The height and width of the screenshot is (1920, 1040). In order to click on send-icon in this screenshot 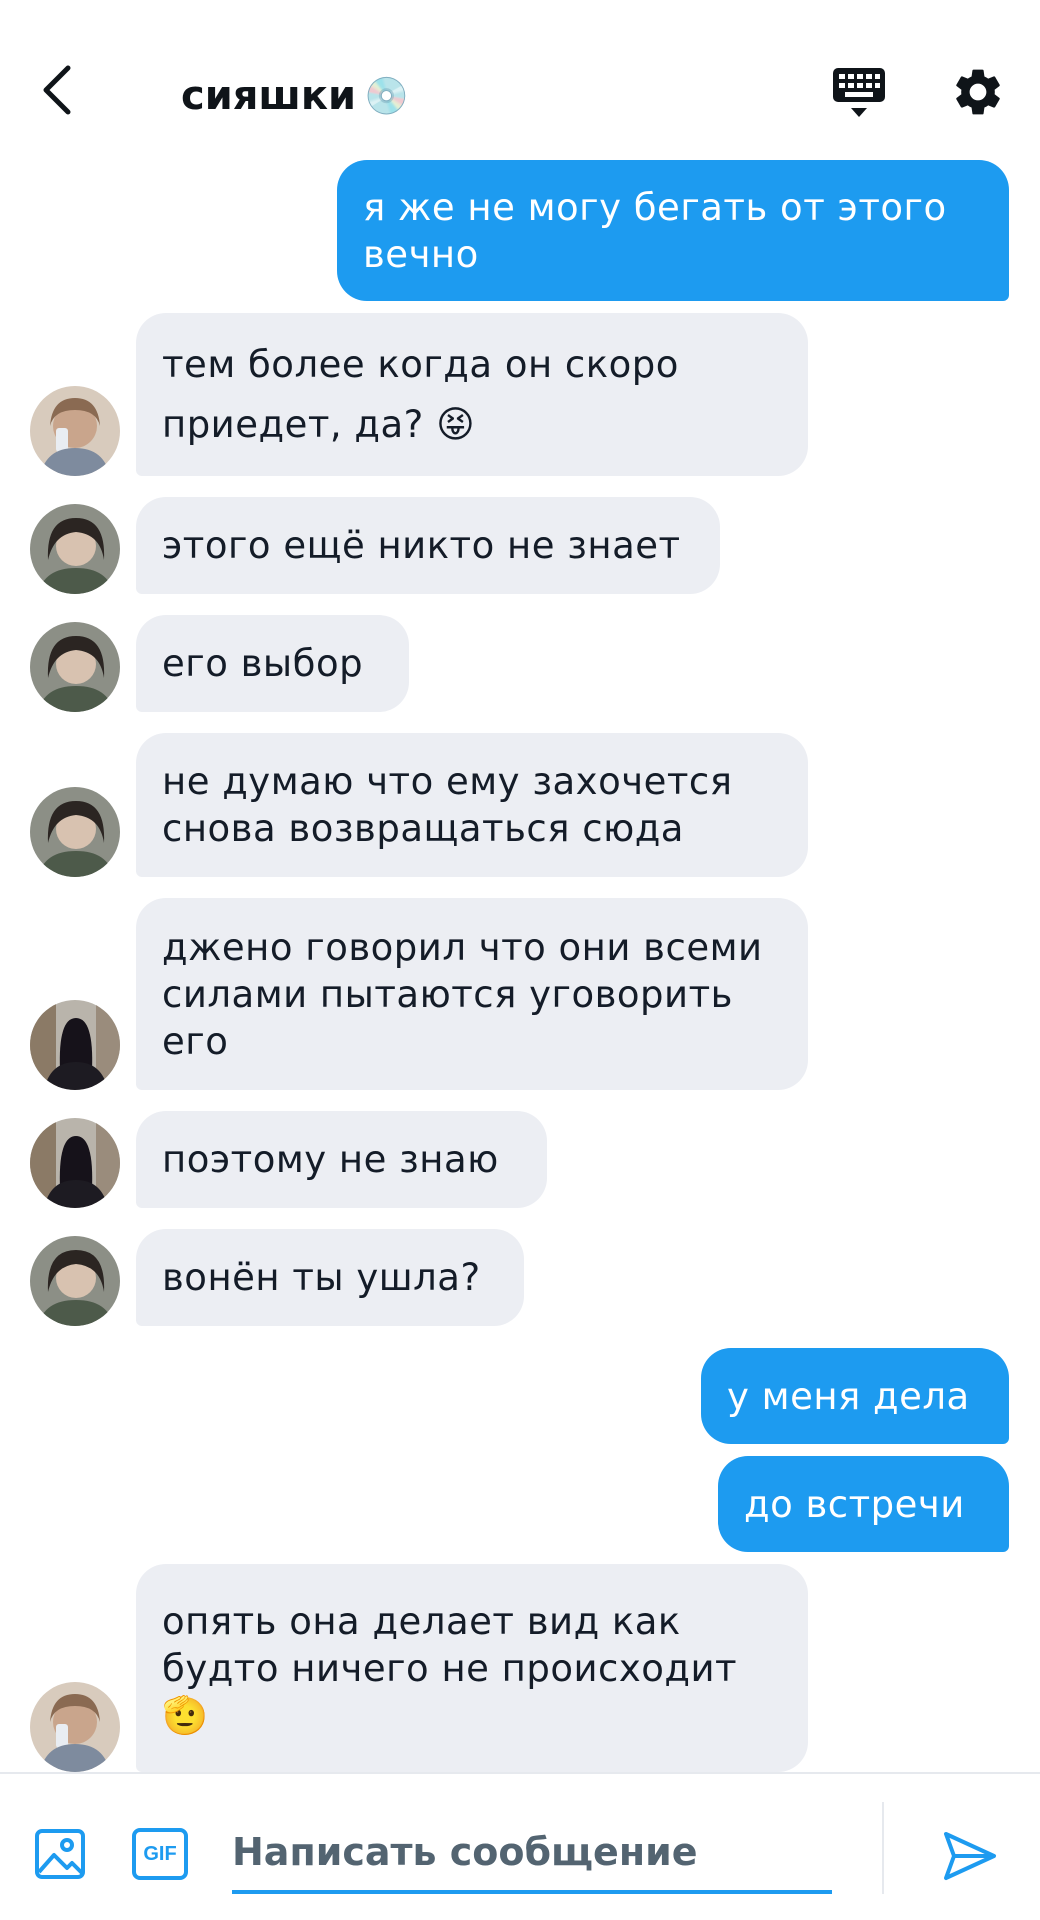, I will do `click(970, 1856)`.